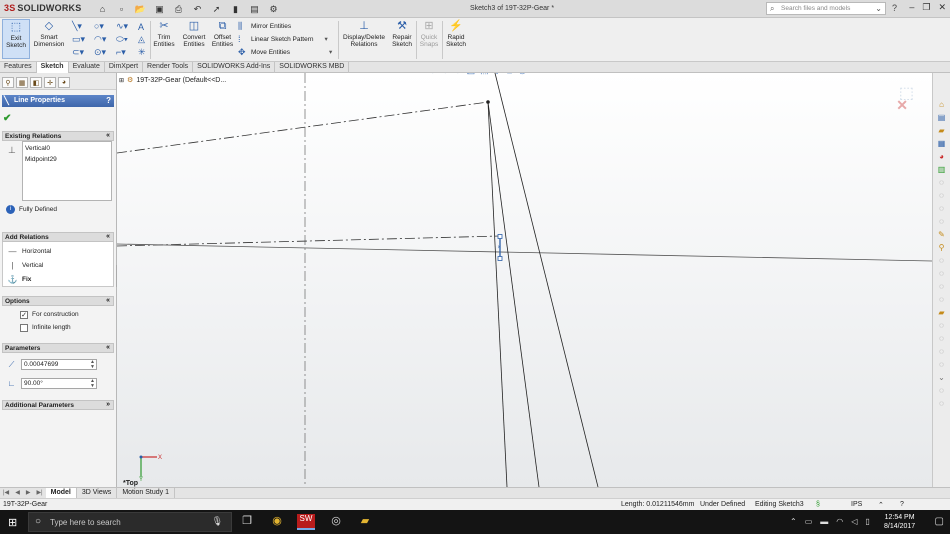 The height and width of the screenshot is (534, 950). Describe the element at coordinates (826, 8) in the screenshot. I see `search-input: ⌕ Search files and models ⌄` at that location.